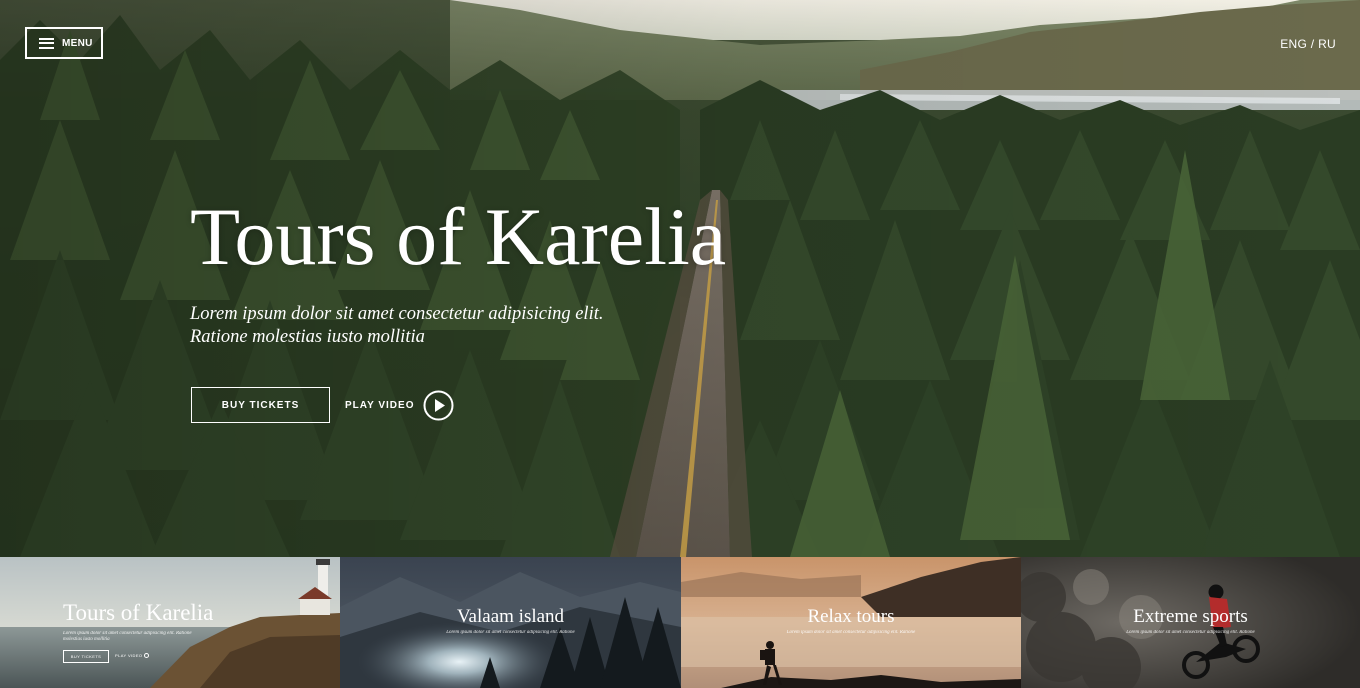 The image size is (1360, 688). I want to click on hero-title: Tours of Karelia, so click(458, 236).